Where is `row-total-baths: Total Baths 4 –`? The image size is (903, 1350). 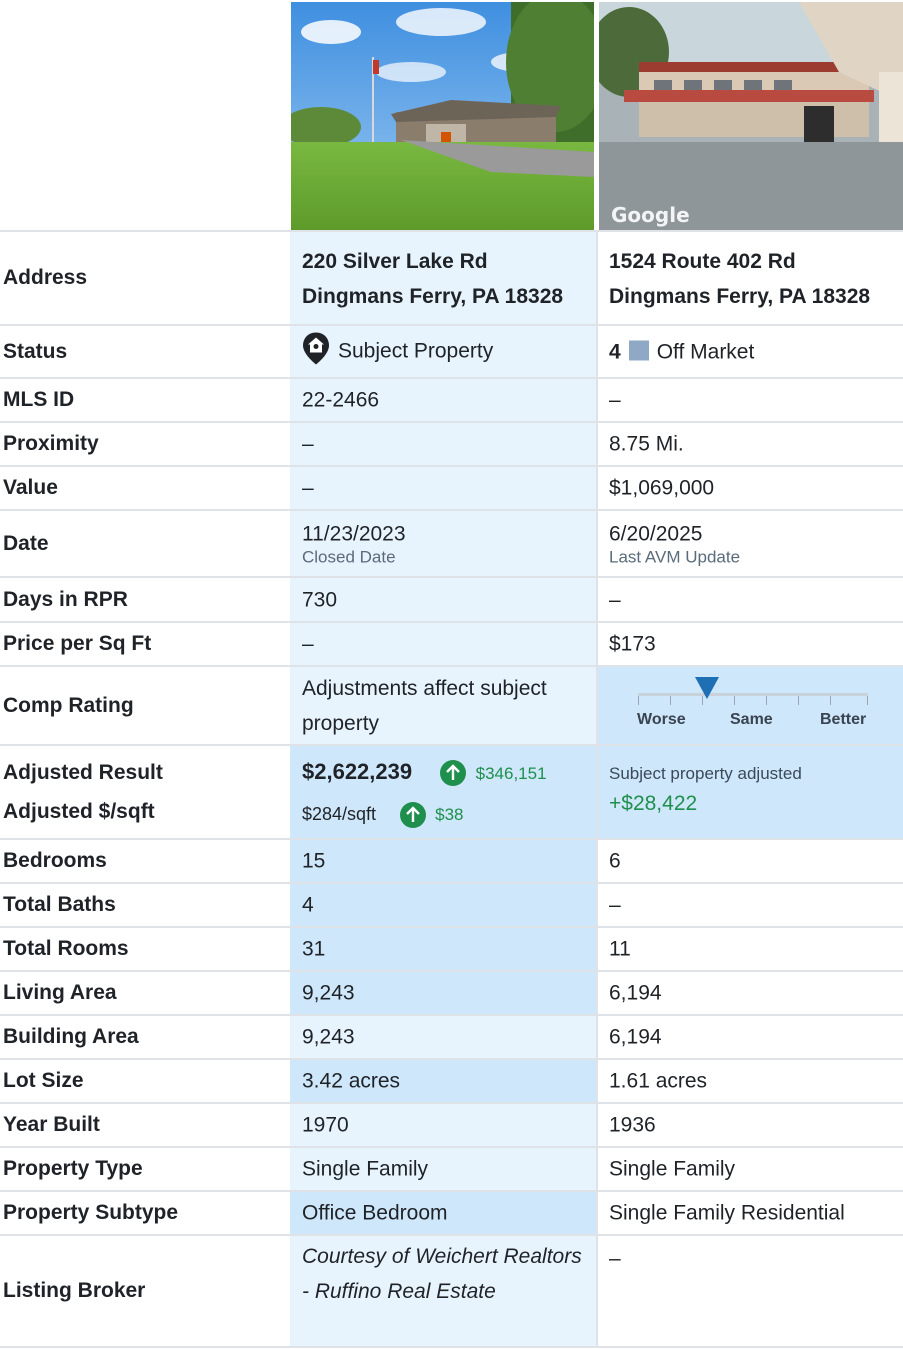
row-total-baths: Total Baths 4 – is located at coordinates (451, 904).